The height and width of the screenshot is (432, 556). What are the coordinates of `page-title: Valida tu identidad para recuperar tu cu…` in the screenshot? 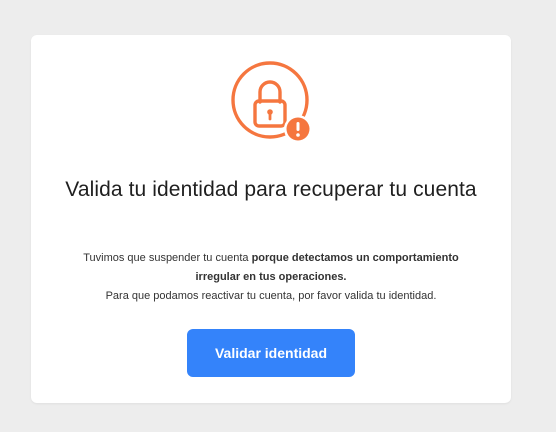 It's located at (271, 189).